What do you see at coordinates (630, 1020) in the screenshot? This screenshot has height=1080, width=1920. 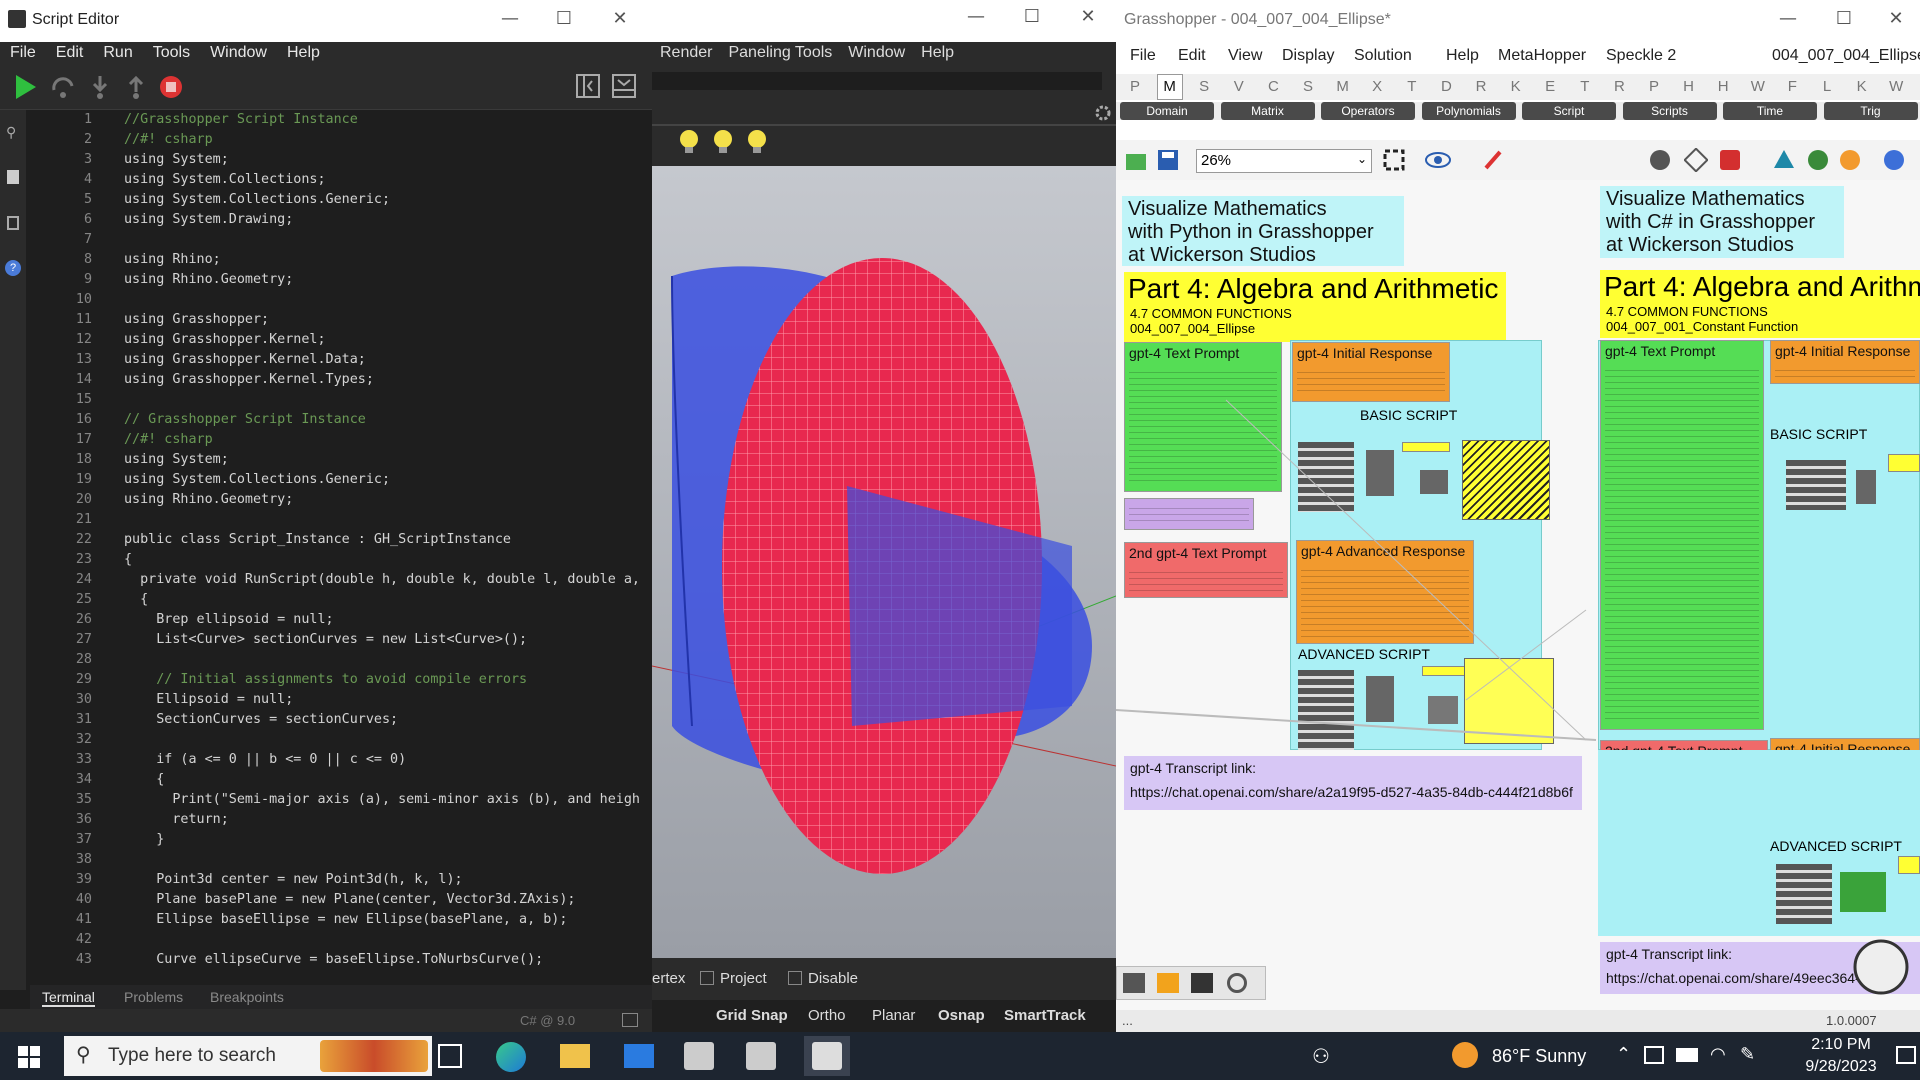 I see `console-icon` at bounding box center [630, 1020].